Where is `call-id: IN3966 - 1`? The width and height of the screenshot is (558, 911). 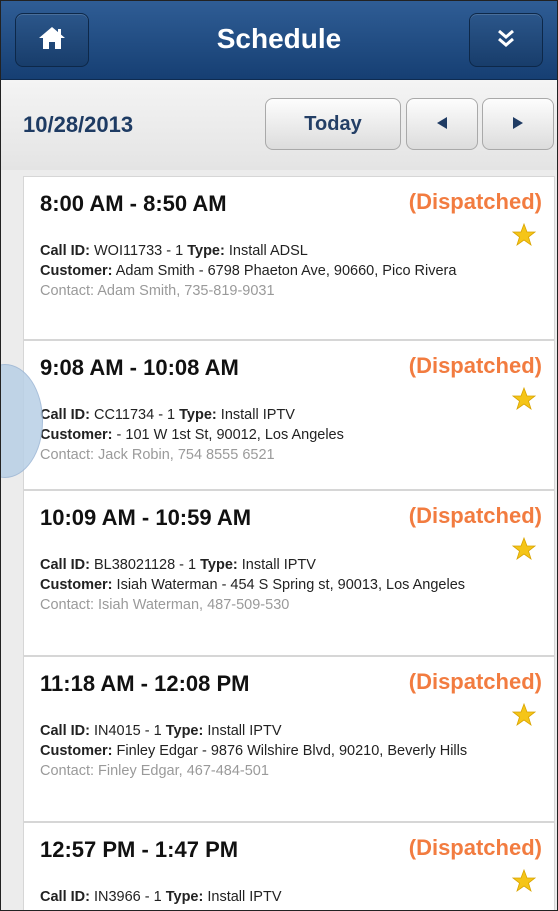 call-id: IN3966 - 1 is located at coordinates (127, 897).